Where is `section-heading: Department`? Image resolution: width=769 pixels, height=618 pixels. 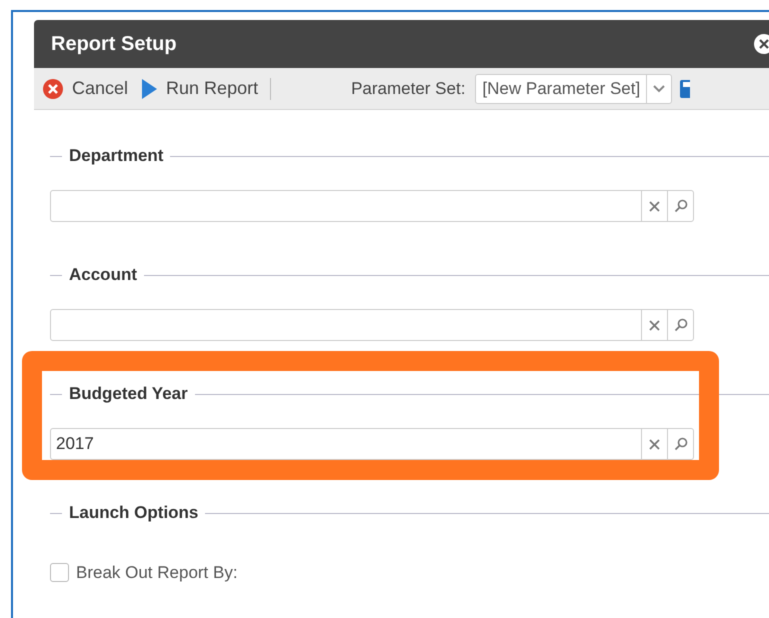 section-heading: Department is located at coordinates (116, 156).